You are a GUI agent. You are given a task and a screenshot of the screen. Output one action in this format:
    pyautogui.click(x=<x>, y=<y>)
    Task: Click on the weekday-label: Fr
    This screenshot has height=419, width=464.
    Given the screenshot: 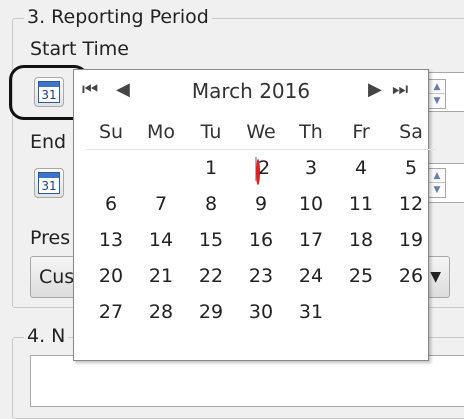 What is the action you would take?
    pyautogui.click(x=361, y=132)
    